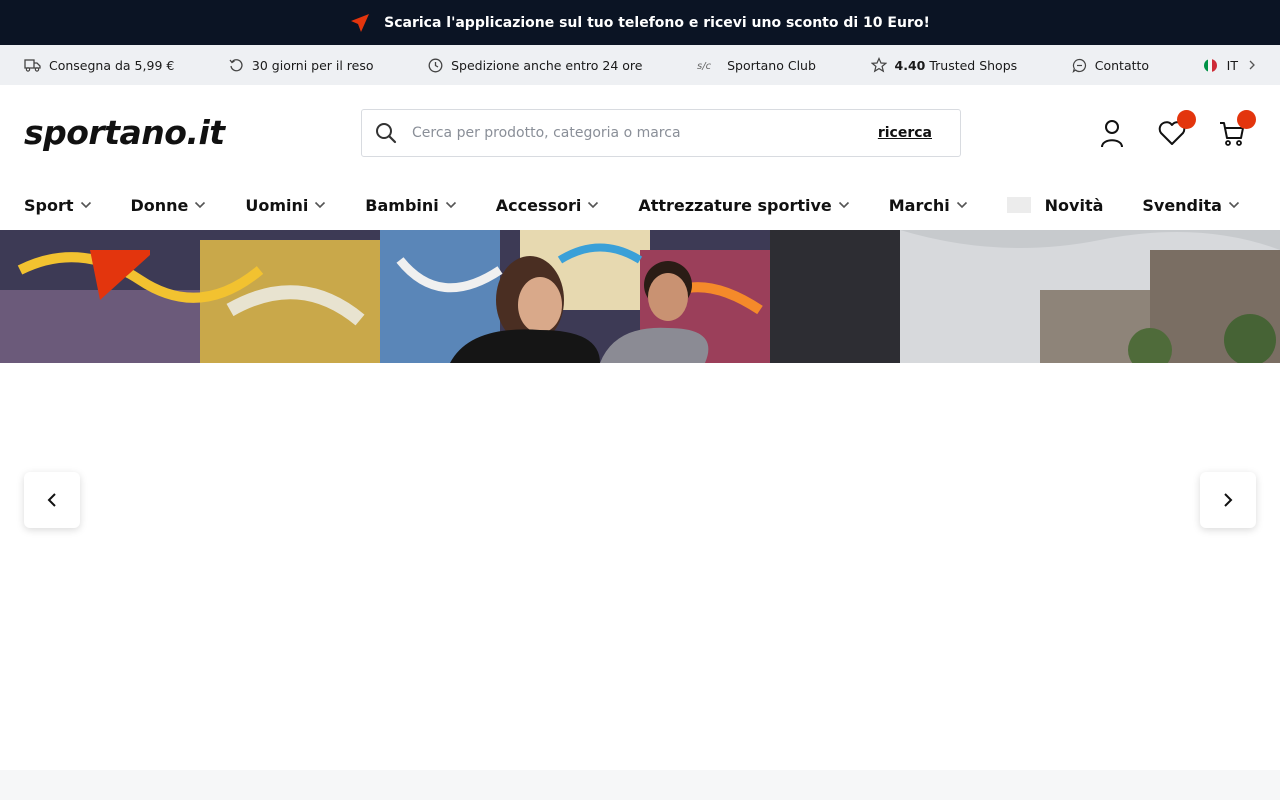 The height and width of the screenshot is (800, 1280). What do you see at coordinates (1079, 65) in the screenshot?
I see `chat-icon` at bounding box center [1079, 65].